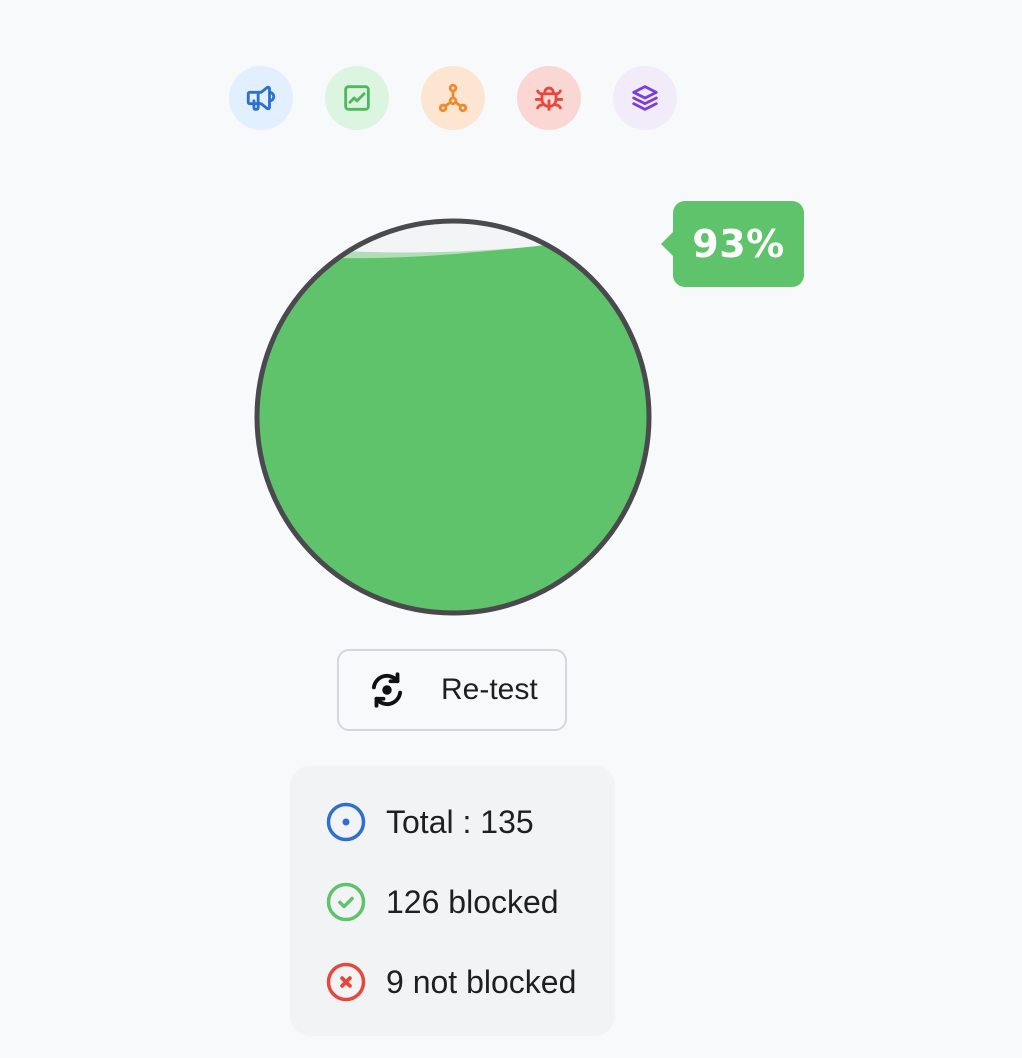  I want to click on category-icon-row, so click(453, 98).